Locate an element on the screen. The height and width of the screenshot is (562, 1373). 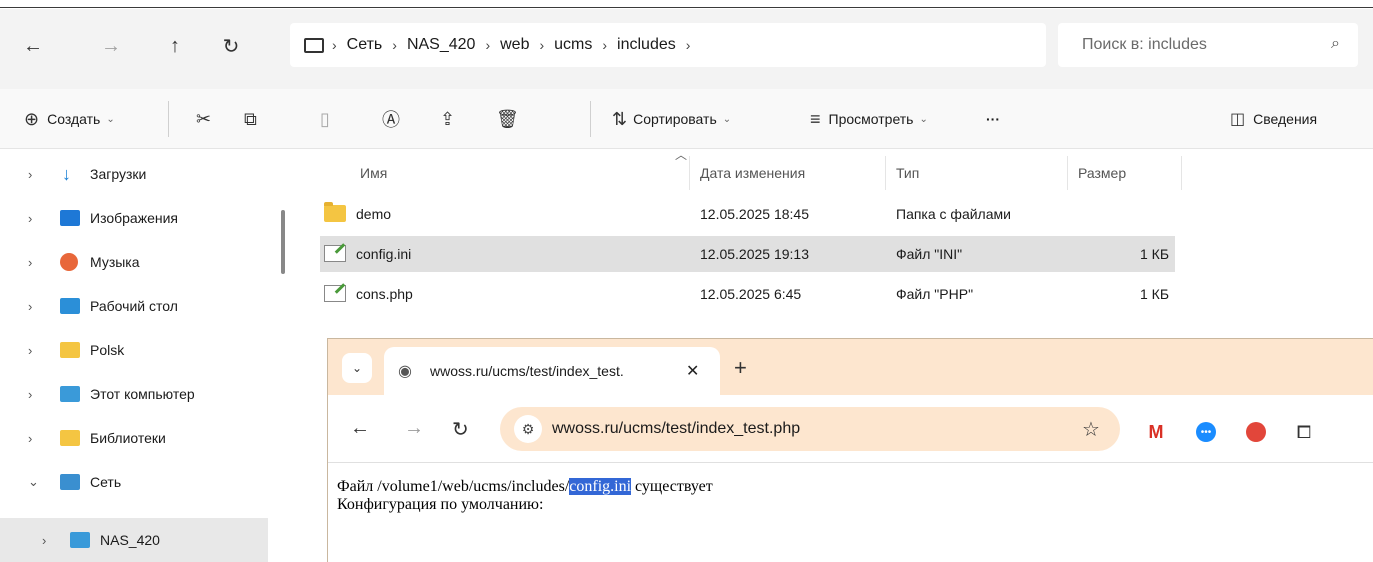
tab-search-button: ⌄ is located at coordinates (357, 368).